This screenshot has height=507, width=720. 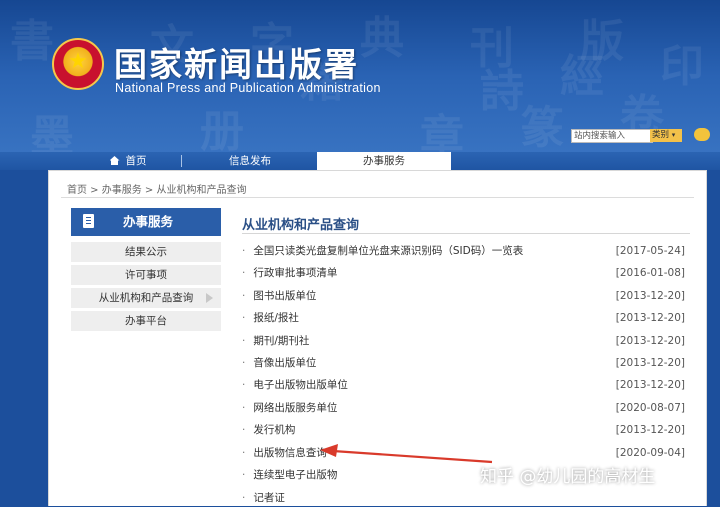 I want to click on sidebar-item-results: 结果公示, so click(x=146, y=252).